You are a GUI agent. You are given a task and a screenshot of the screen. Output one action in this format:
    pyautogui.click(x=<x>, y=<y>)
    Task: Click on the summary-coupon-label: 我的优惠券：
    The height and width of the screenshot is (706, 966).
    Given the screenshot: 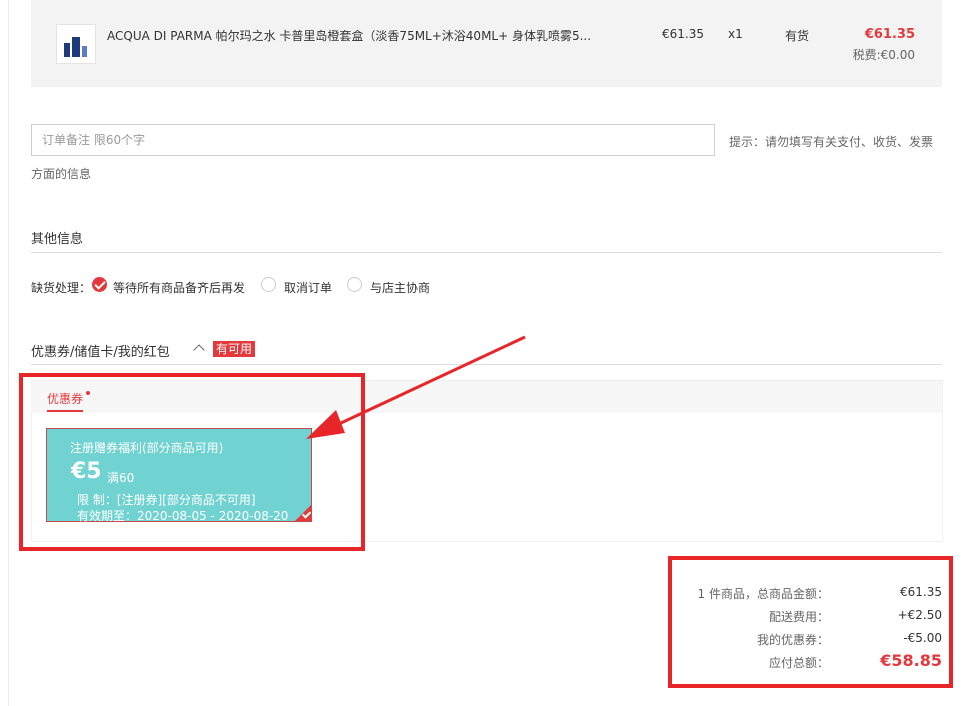 What is the action you would take?
    pyautogui.click(x=792, y=640)
    